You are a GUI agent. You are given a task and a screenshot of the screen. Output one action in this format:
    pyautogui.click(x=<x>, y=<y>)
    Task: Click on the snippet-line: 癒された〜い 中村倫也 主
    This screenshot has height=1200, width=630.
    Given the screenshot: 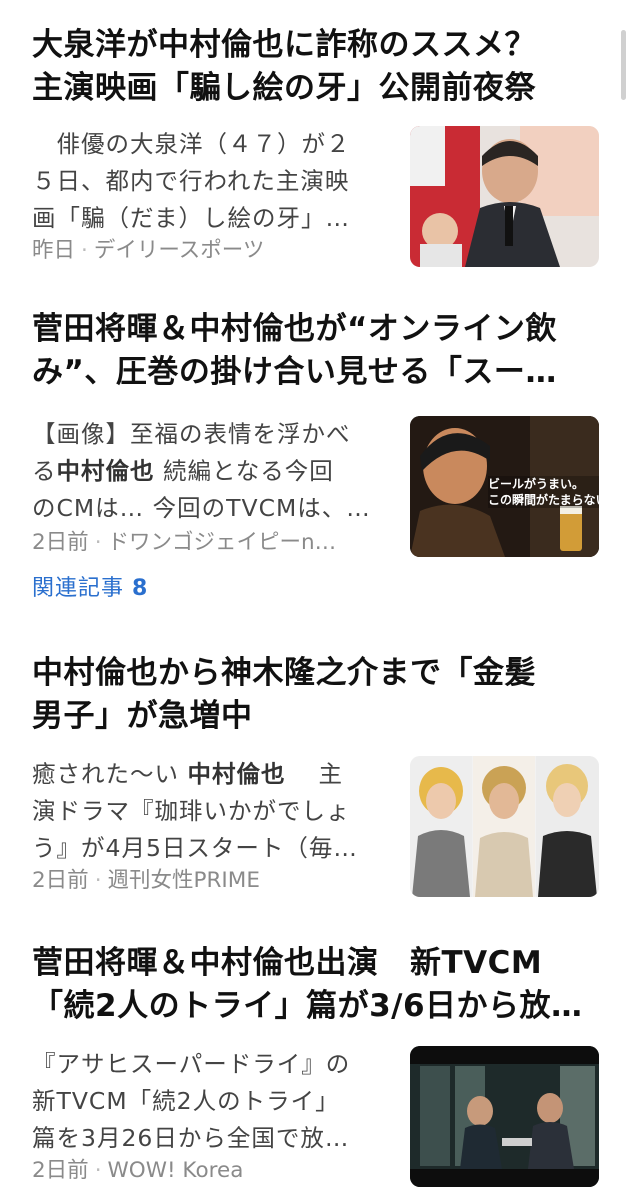 What is the action you would take?
    pyautogui.click(x=212, y=774)
    